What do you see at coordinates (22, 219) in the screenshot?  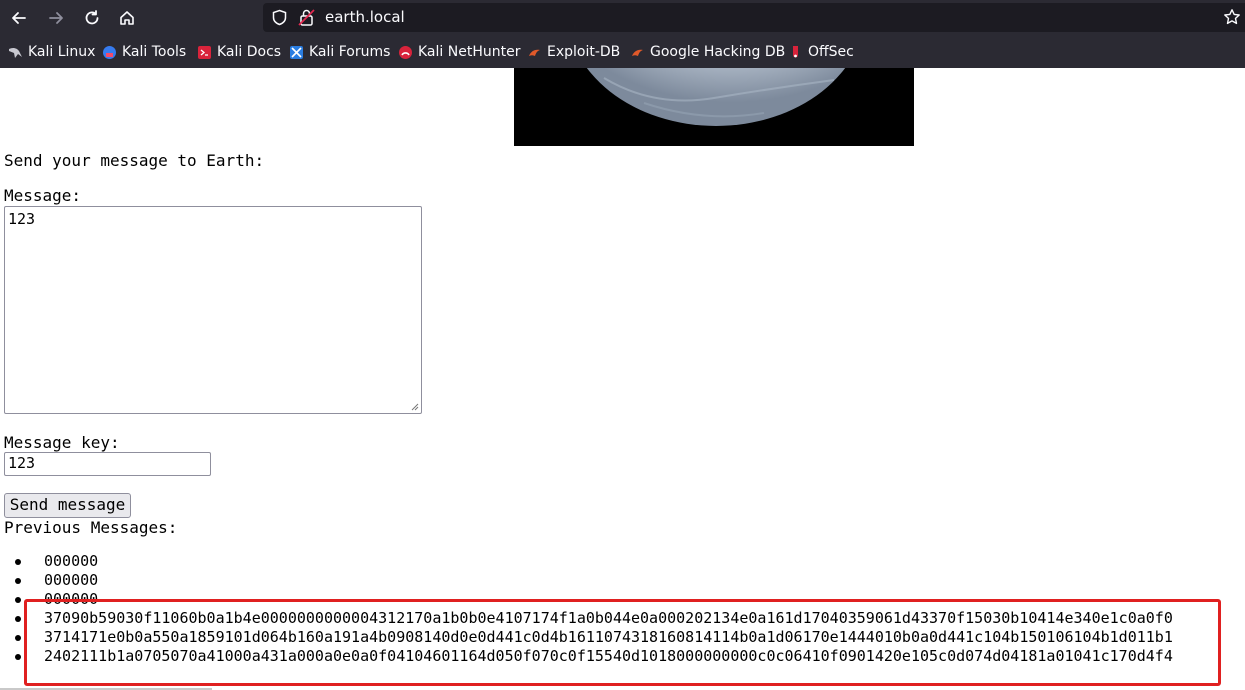 I see `message-value: 123` at bounding box center [22, 219].